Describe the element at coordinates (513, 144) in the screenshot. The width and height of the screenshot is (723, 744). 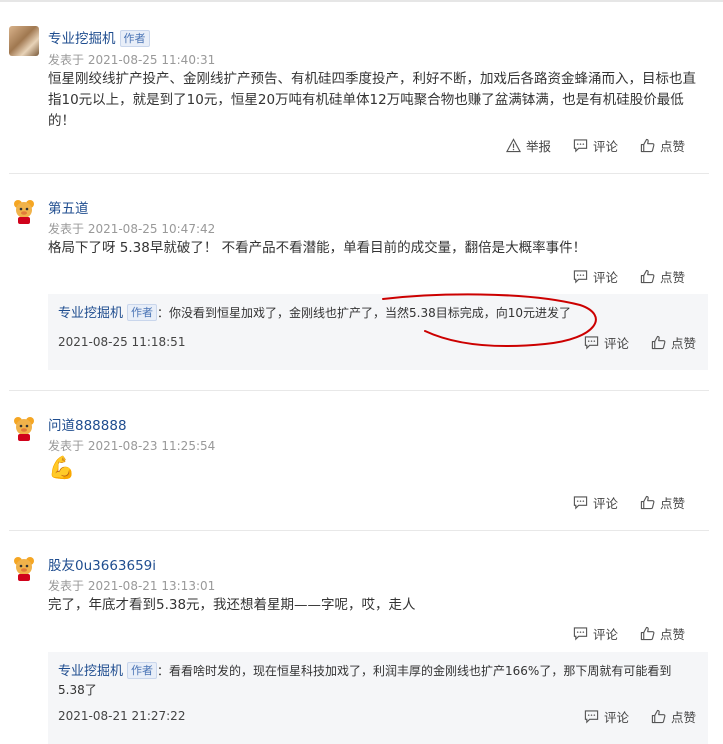
I see `warning-icon` at that location.